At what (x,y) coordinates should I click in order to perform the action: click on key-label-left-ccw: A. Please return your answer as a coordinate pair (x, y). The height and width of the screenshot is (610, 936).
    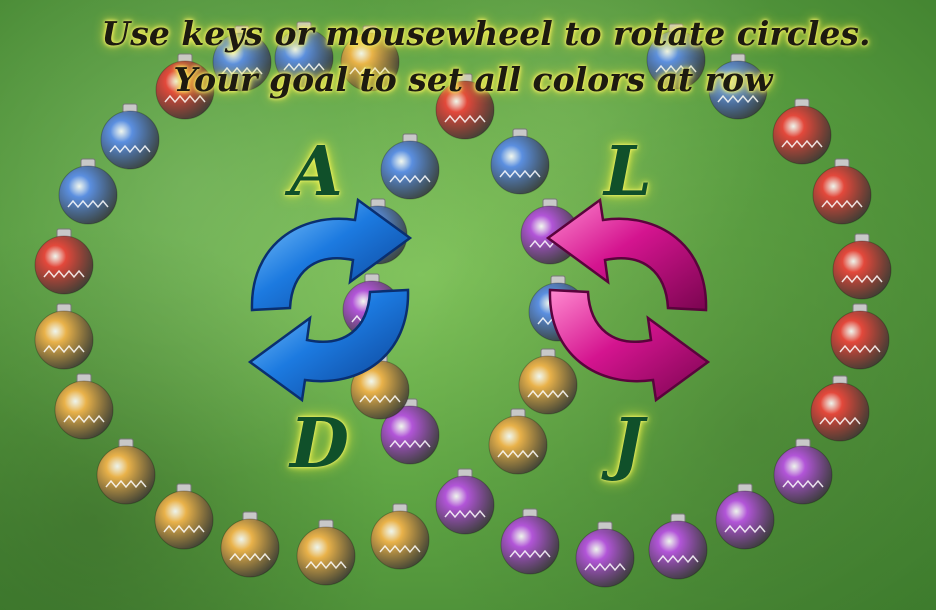
    Looking at the image, I should click on (316, 172).